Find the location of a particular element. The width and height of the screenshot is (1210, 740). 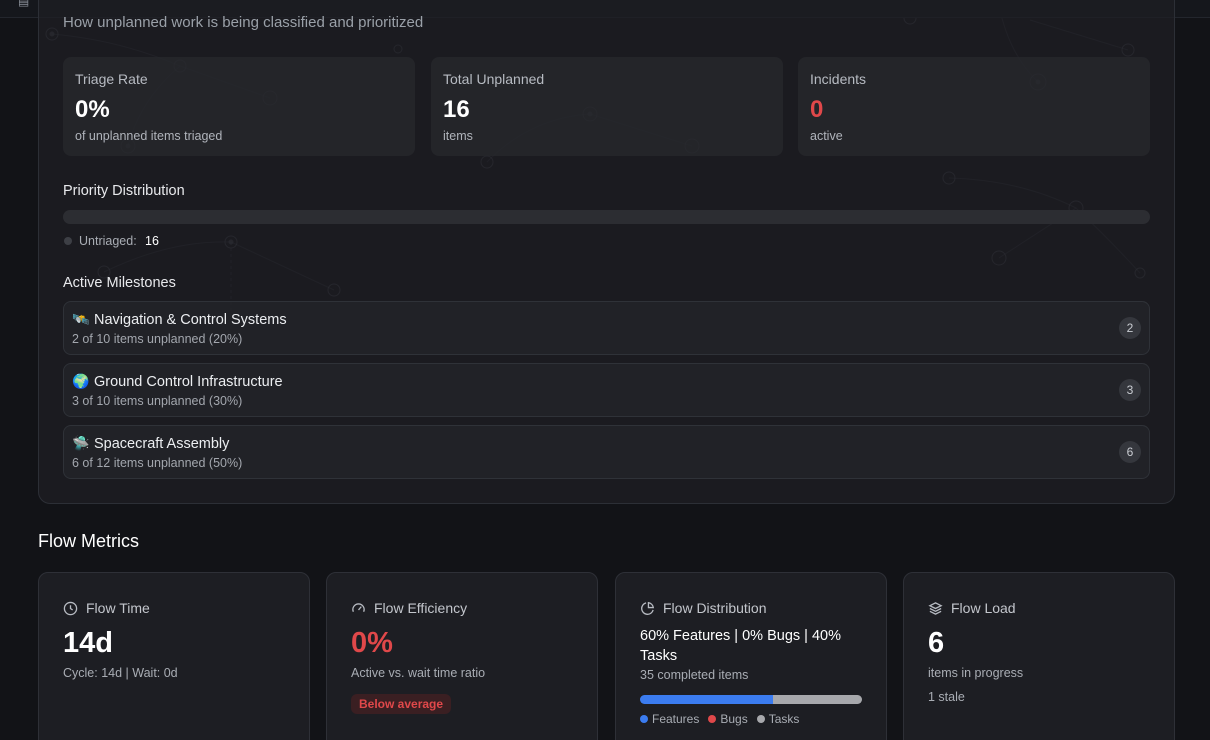

flow-efficiency-value: 0% is located at coordinates (372, 643).